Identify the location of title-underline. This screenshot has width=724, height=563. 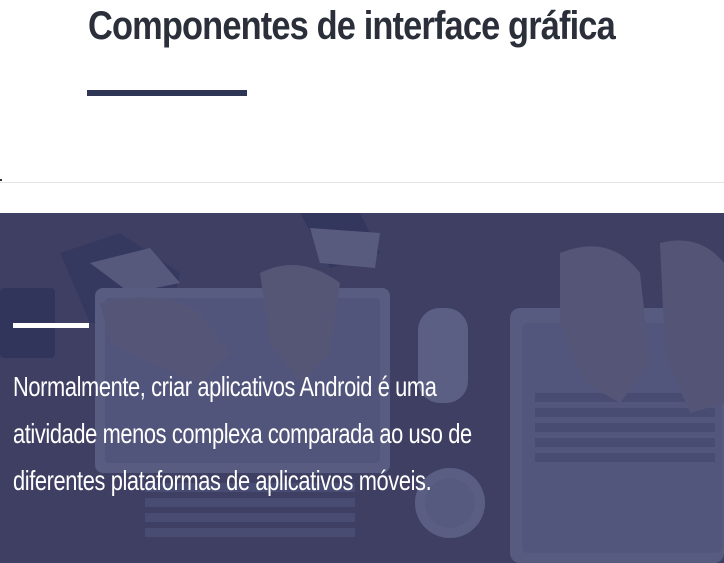
(167, 93).